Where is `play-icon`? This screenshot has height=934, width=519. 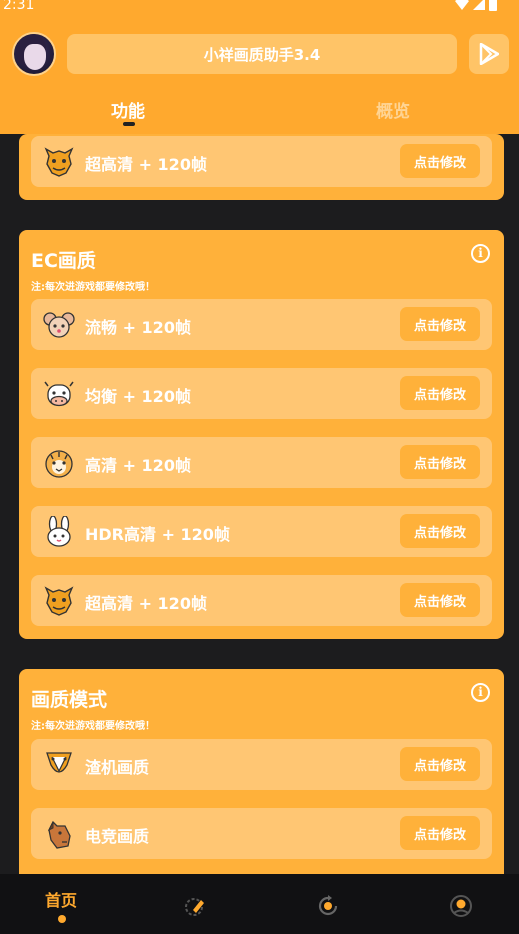
play-icon is located at coordinates (489, 54).